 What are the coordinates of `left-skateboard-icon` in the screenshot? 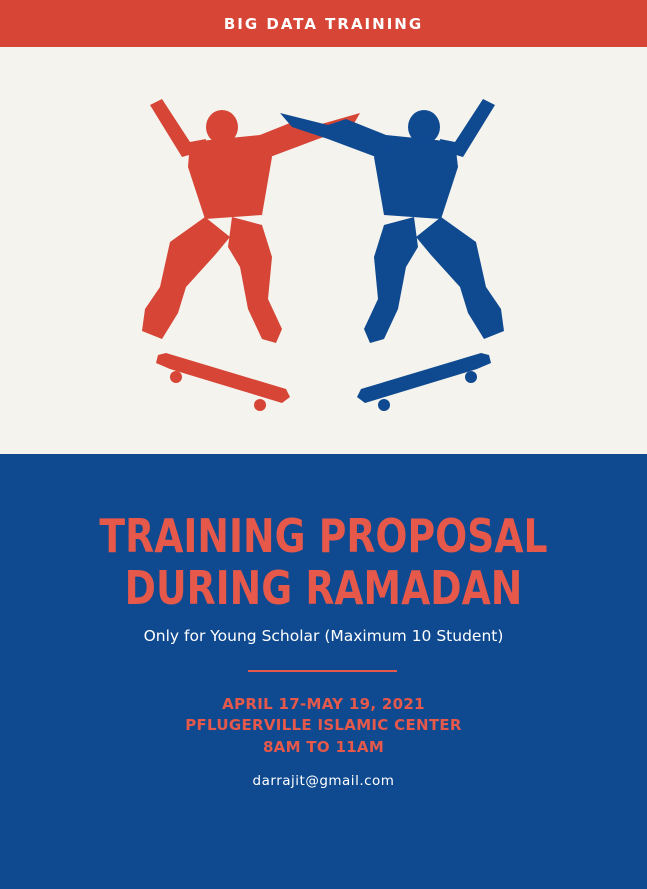 It's located at (223, 382).